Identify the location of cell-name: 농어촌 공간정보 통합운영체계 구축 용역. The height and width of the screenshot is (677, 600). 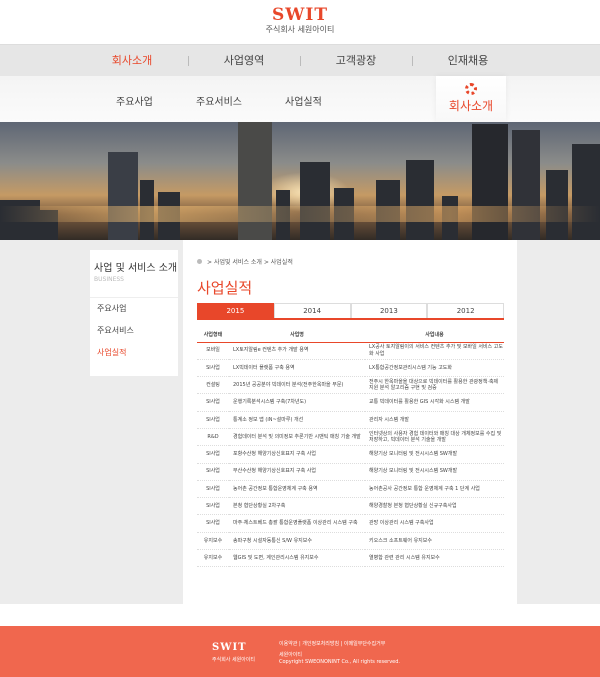
(297, 489).